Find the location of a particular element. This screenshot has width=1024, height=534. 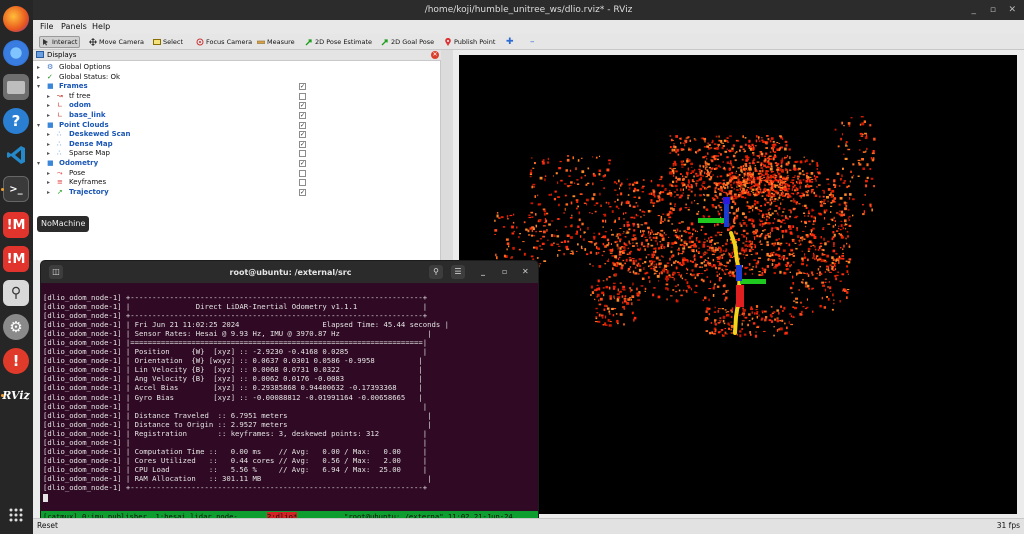

interact-tool: Interact is located at coordinates (60, 42).